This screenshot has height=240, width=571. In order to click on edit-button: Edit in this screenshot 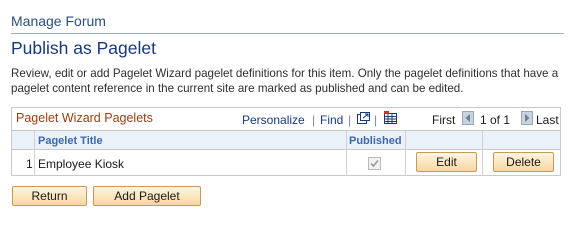, I will do `click(446, 162)`.